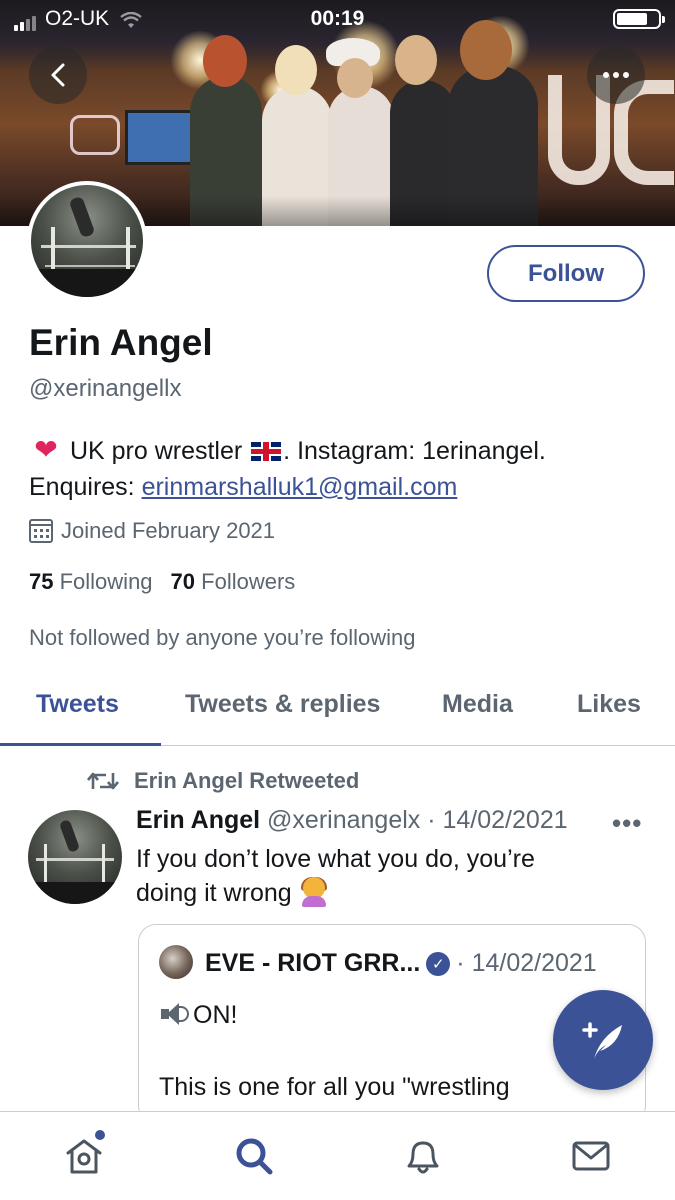 The image size is (675, 1200). Describe the element at coordinates (417, 820) in the screenshot. I see `tweet-meta: @xerinangelx · 14/02/2021` at that location.